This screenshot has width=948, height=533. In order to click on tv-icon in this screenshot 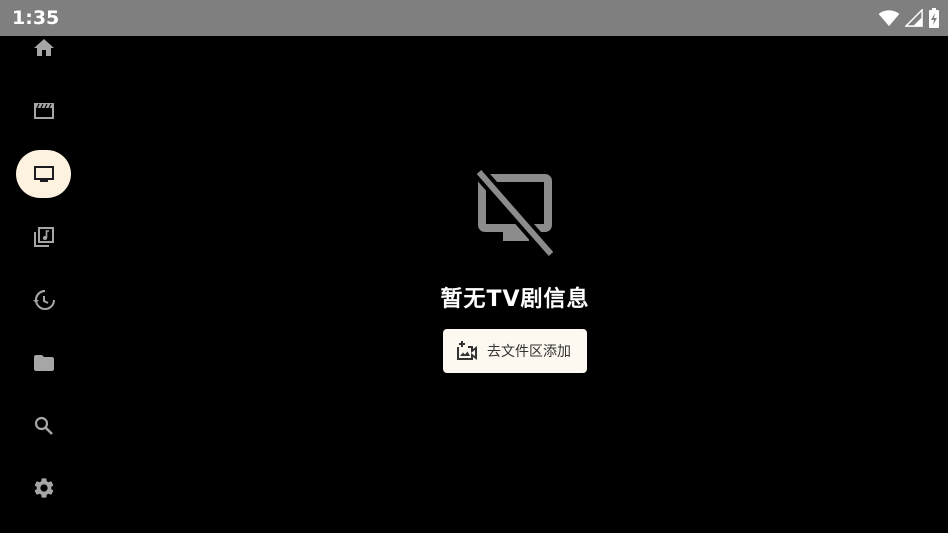, I will do `click(43, 174)`.